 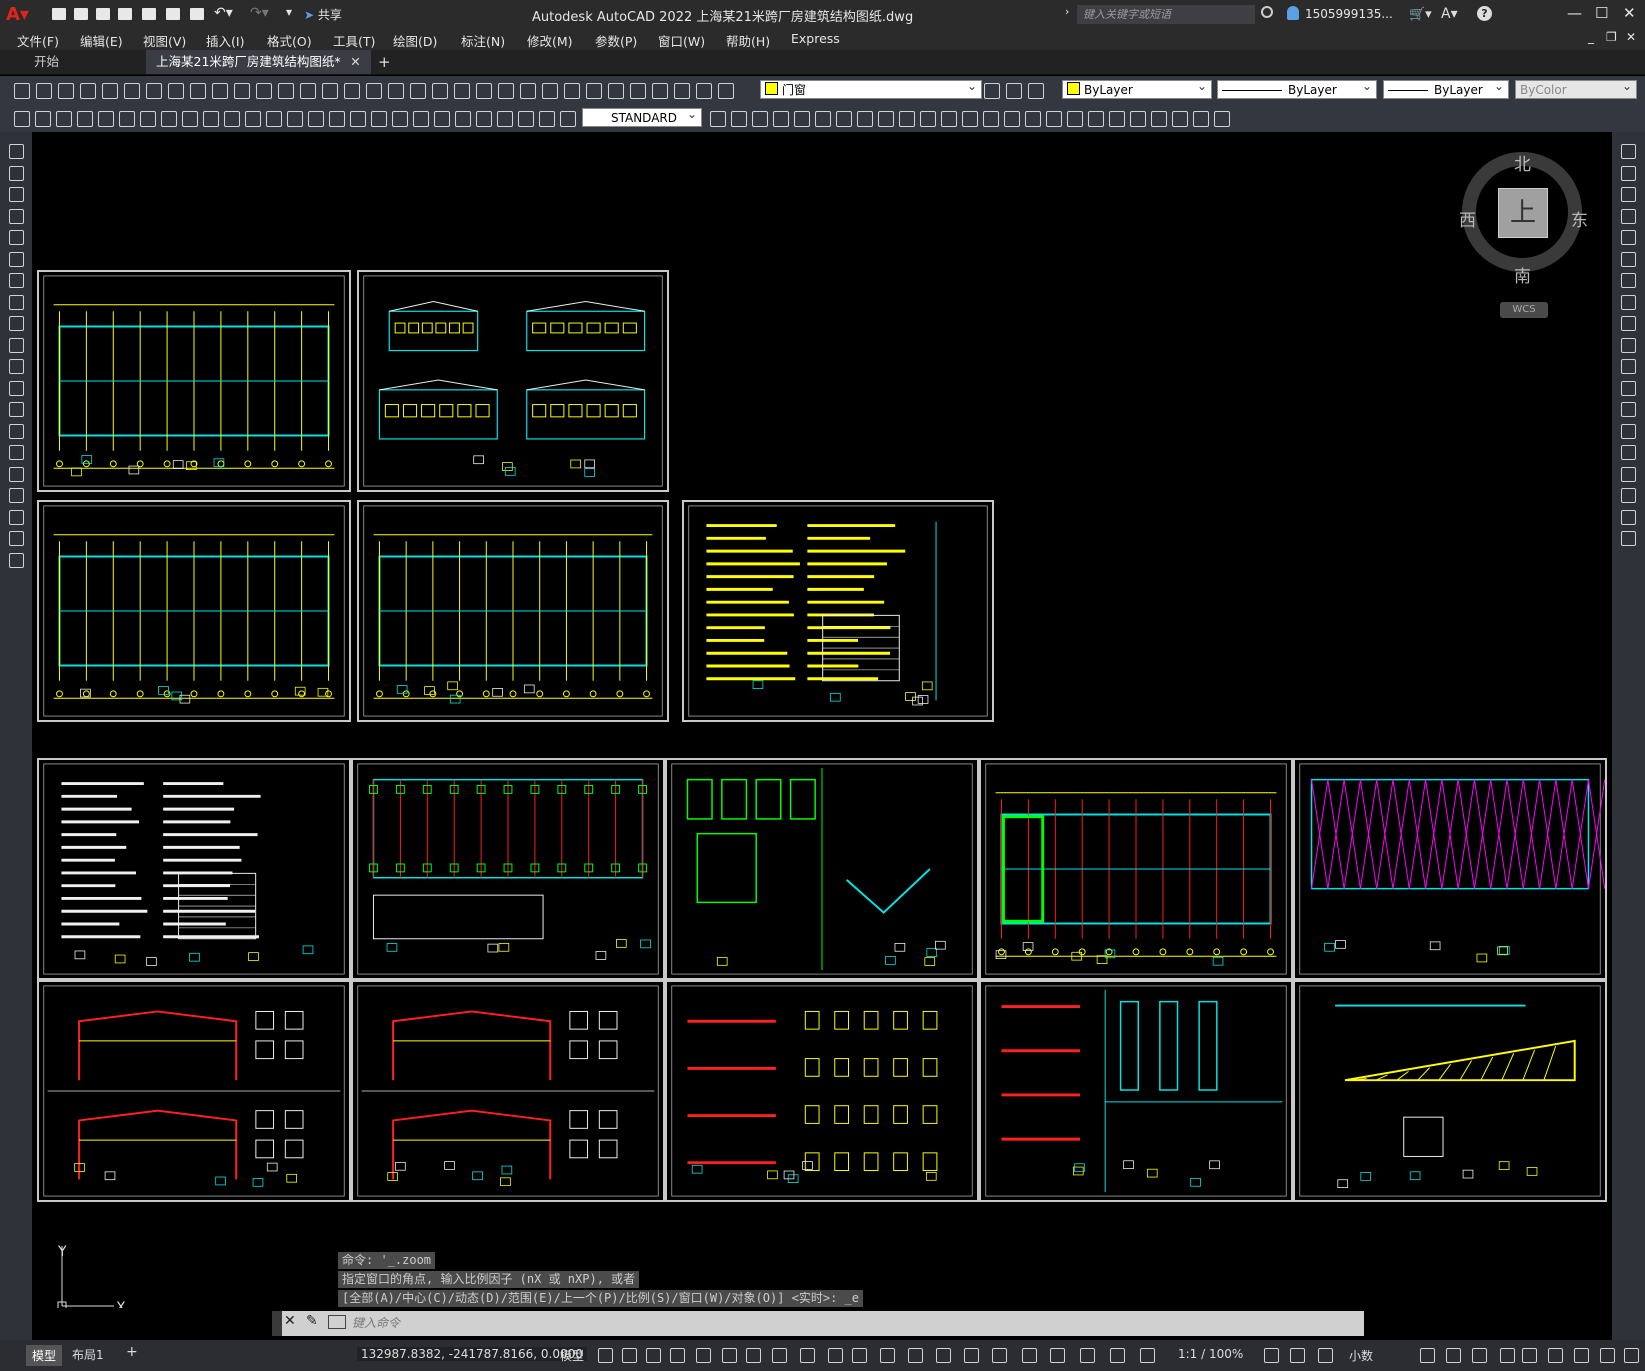 What do you see at coordinates (1166, 14) in the screenshot?
I see `search-input: 键入关键字或短语` at bounding box center [1166, 14].